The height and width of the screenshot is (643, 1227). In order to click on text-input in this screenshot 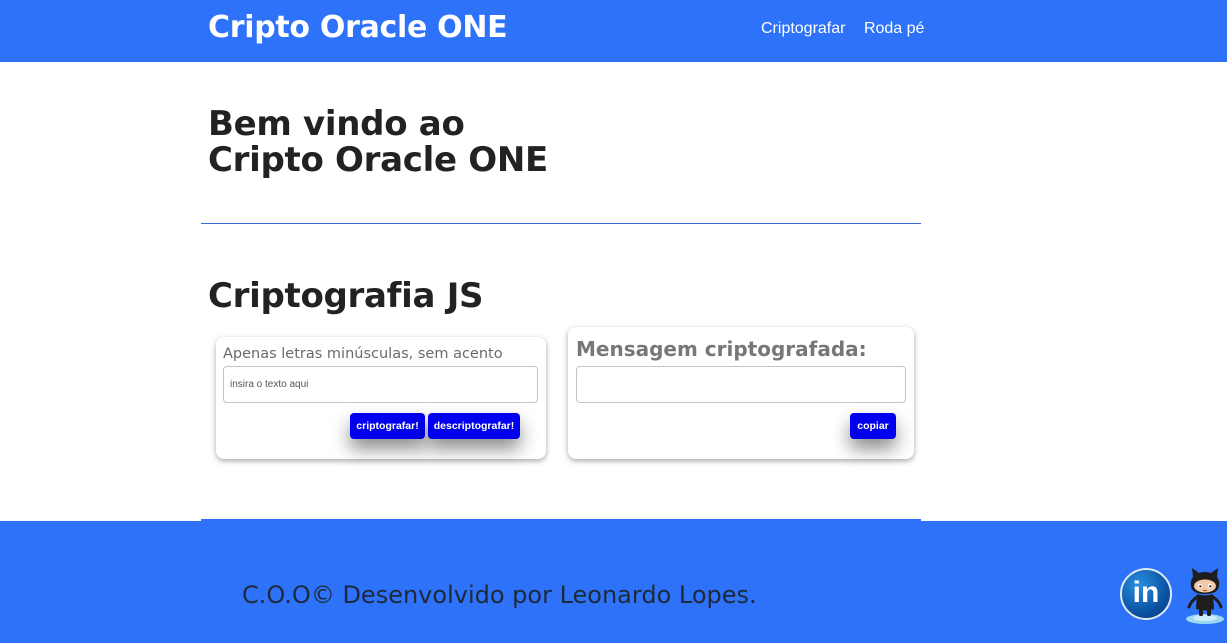, I will do `click(380, 384)`.